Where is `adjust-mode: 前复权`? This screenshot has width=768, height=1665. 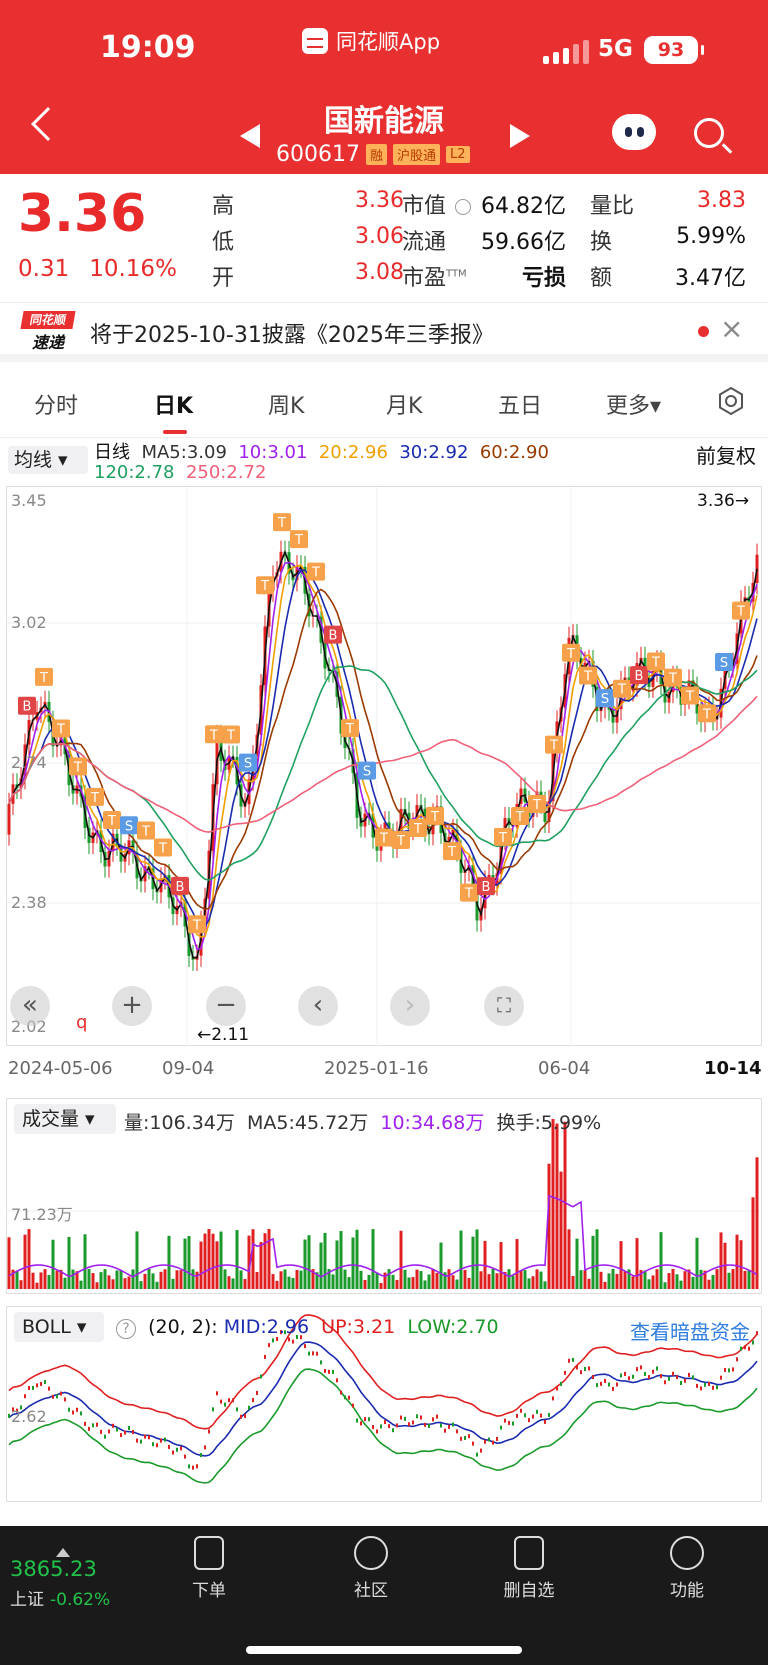 adjust-mode: 前复权 is located at coordinates (726, 454).